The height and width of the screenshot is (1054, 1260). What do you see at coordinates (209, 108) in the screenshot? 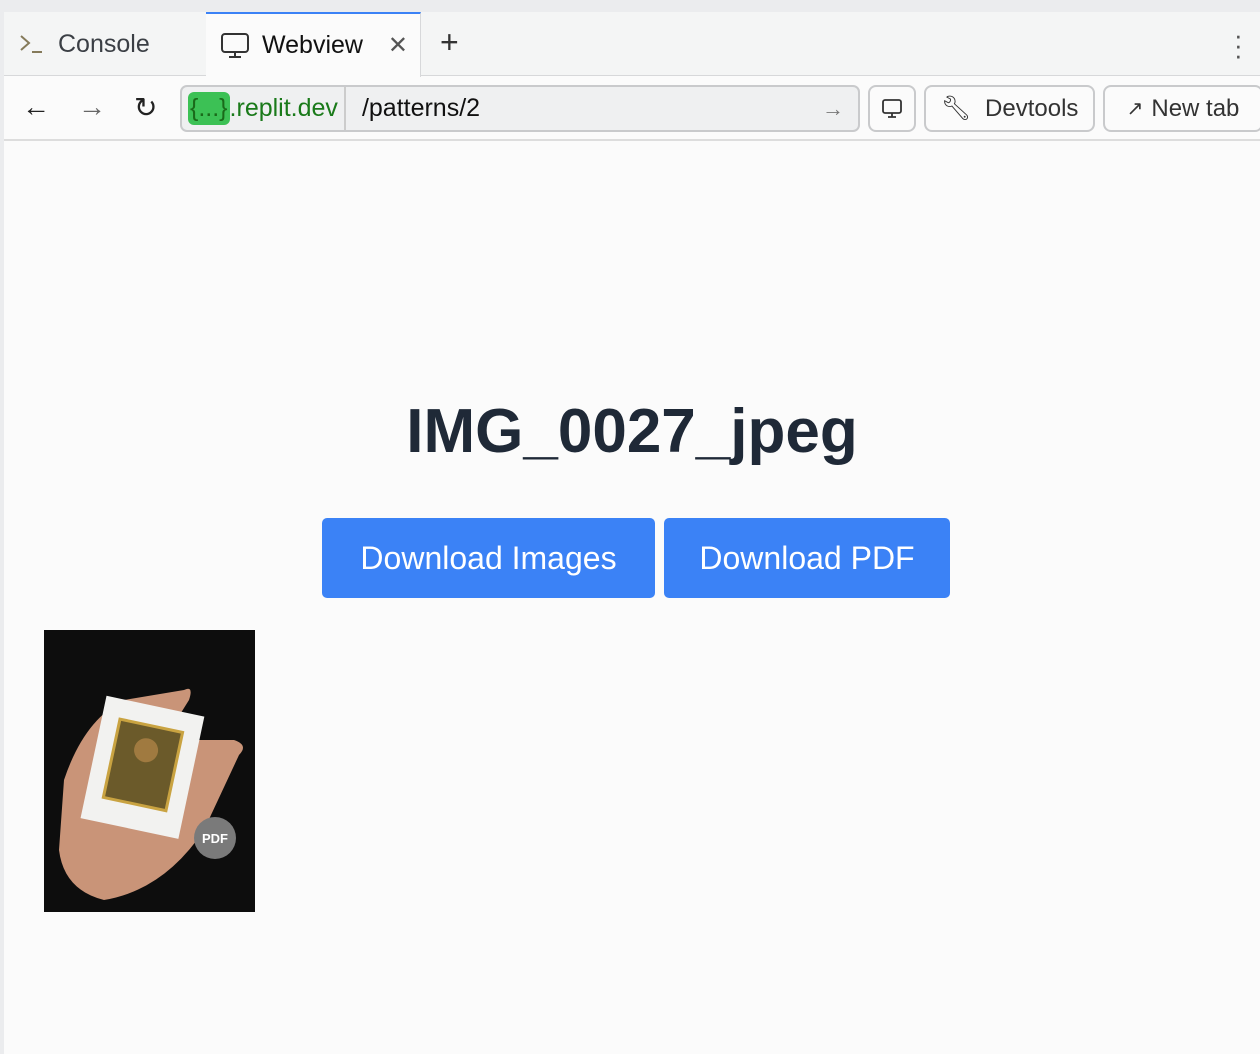
I see `host-badge: {...}` at bounding box center [209, 108].